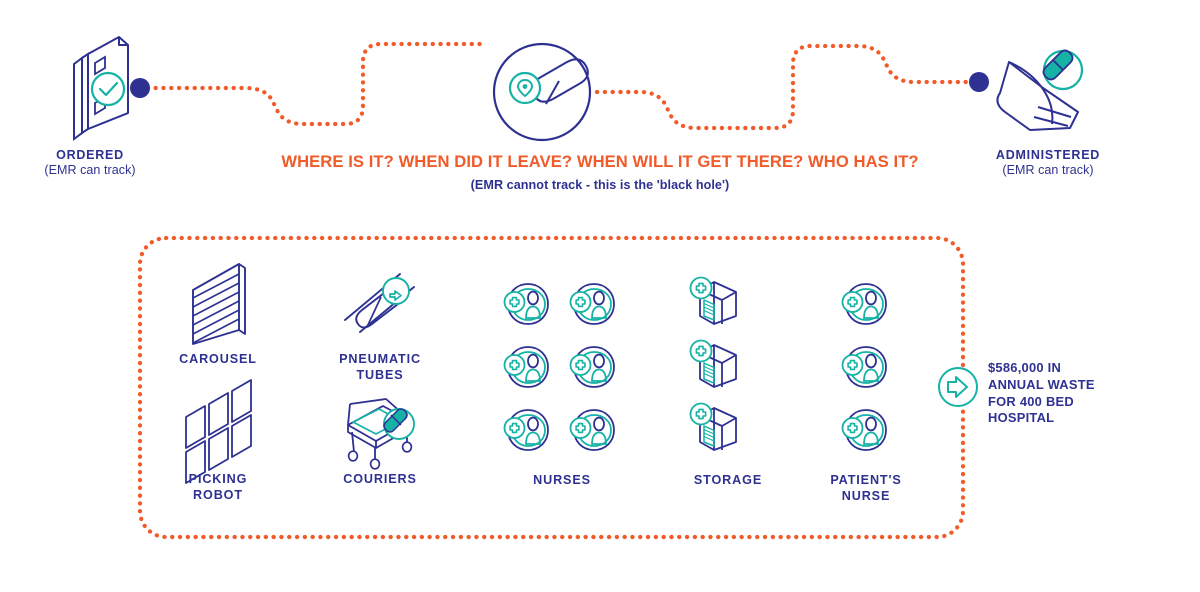 The image size is (1200, 592). I want to click on label-carousel: CAROUSEL, so click(218, 359).